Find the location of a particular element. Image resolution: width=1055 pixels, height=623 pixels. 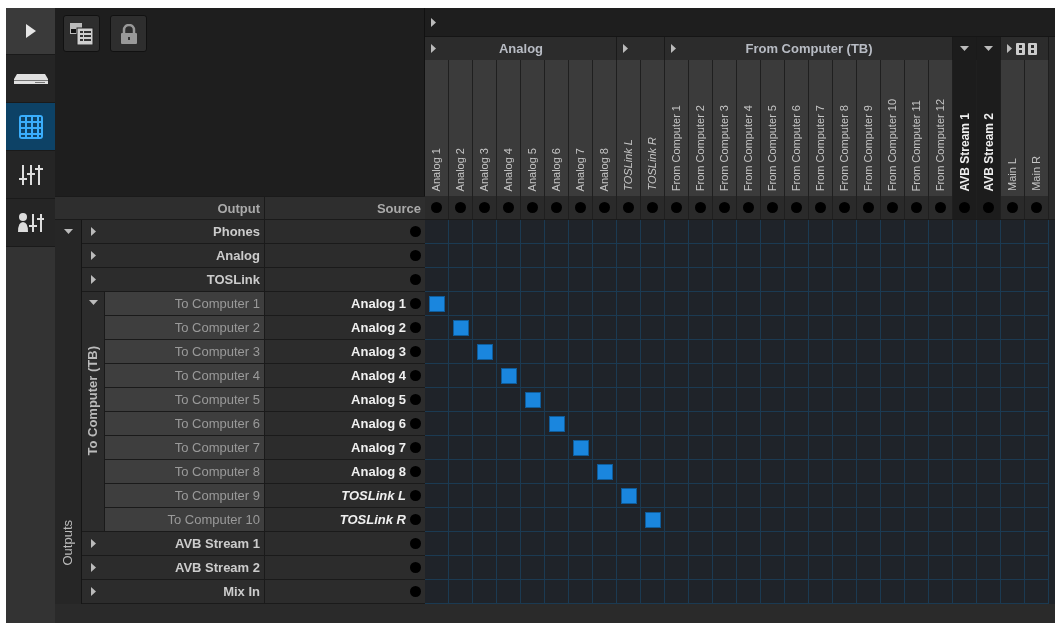

input-column-header: AVB Stream 2 is located at coordinates (989, 128).